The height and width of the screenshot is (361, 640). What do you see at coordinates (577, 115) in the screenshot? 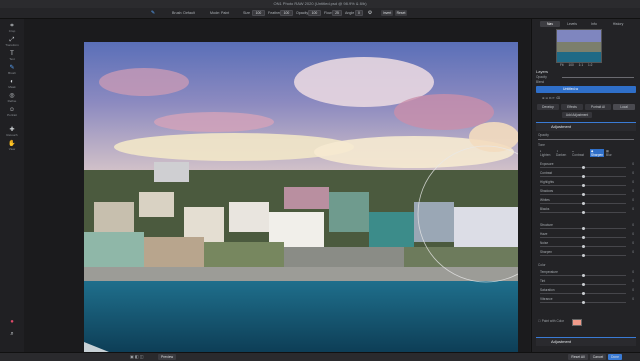
I see `add-adjustment-button: Add Adjustment` at bounding box center [577, 115].